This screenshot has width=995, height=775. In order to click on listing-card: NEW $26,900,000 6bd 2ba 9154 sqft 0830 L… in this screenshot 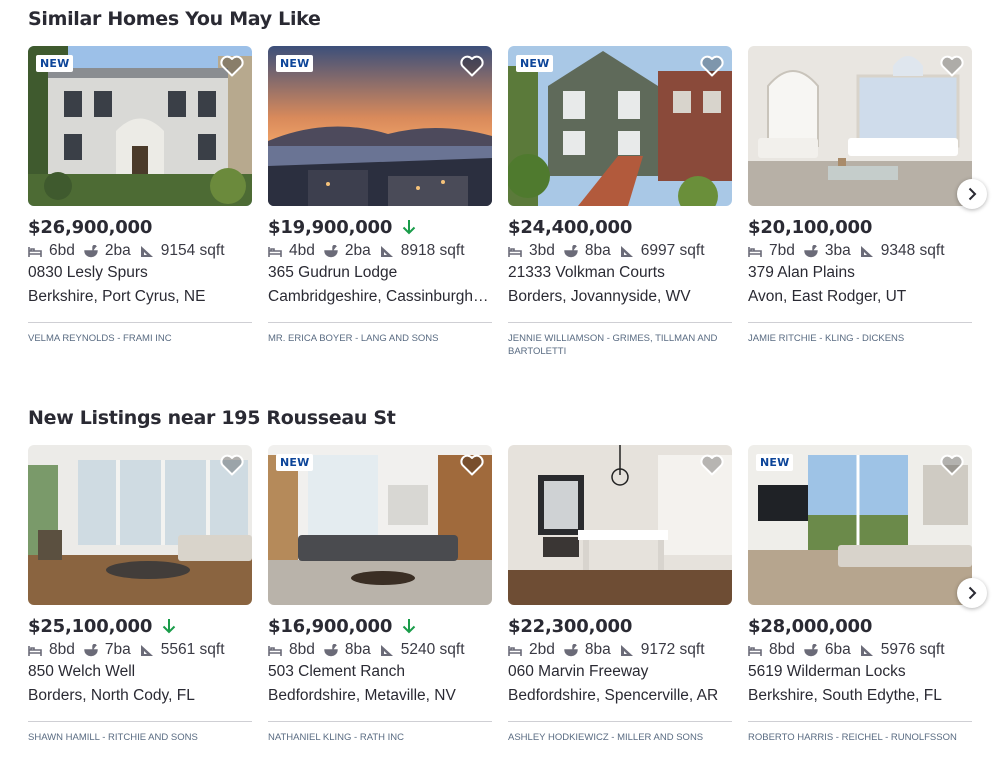, I will do `click(140, 206)`.